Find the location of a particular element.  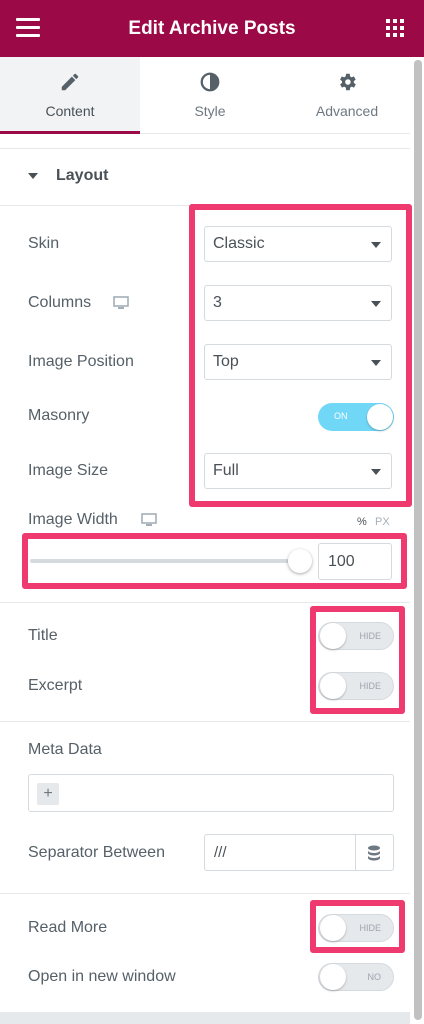

meta-data-select: + is located at coordinates (211, 793).